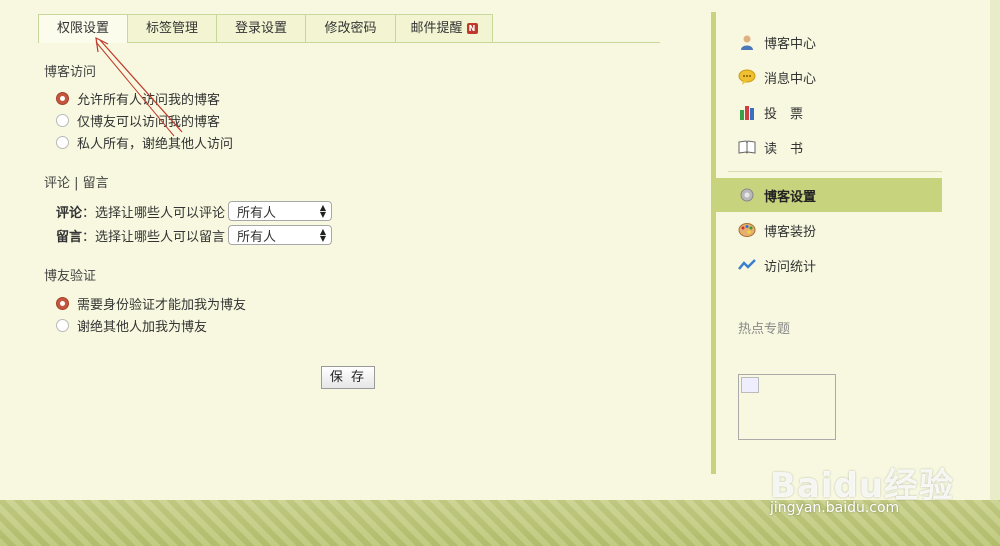  I want to click on sidebar-item-label: 博客设置, so click(790, 197).